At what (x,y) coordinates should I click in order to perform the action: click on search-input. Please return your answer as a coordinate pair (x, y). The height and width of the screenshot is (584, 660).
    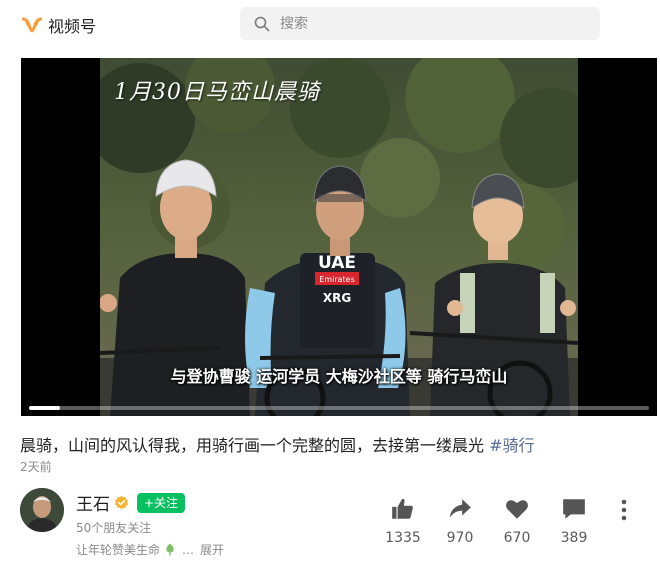
    Looking at the image, I should click on (430, 23).